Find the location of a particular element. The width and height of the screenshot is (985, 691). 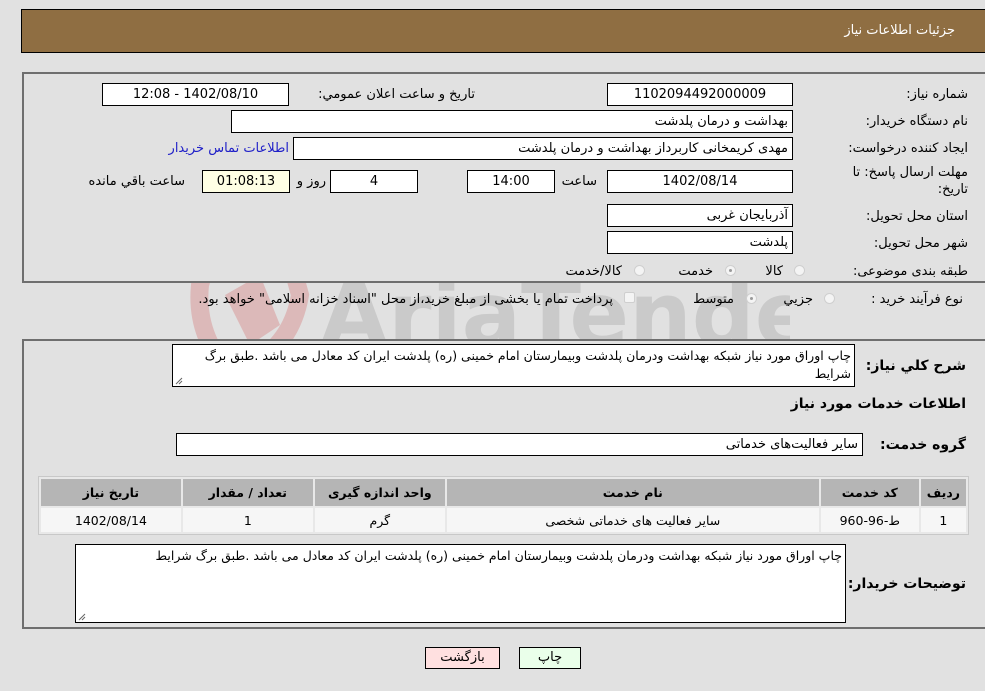

col-need-date: تاريخ نياز is located at coordinates (111, 492).